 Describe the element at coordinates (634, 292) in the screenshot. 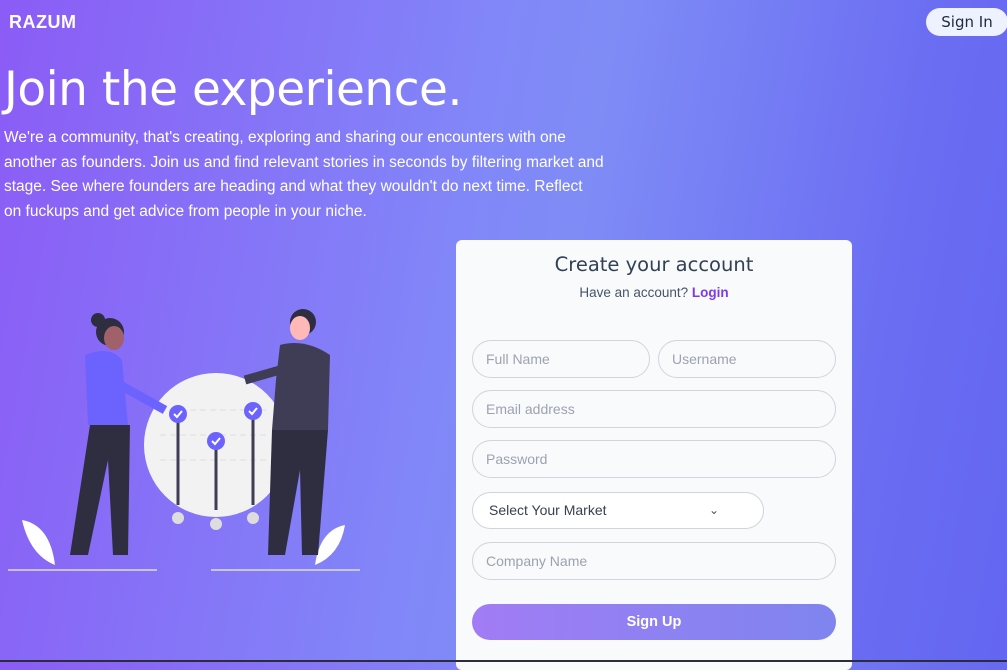

I see `have-account-label: Have an account?` at that location.